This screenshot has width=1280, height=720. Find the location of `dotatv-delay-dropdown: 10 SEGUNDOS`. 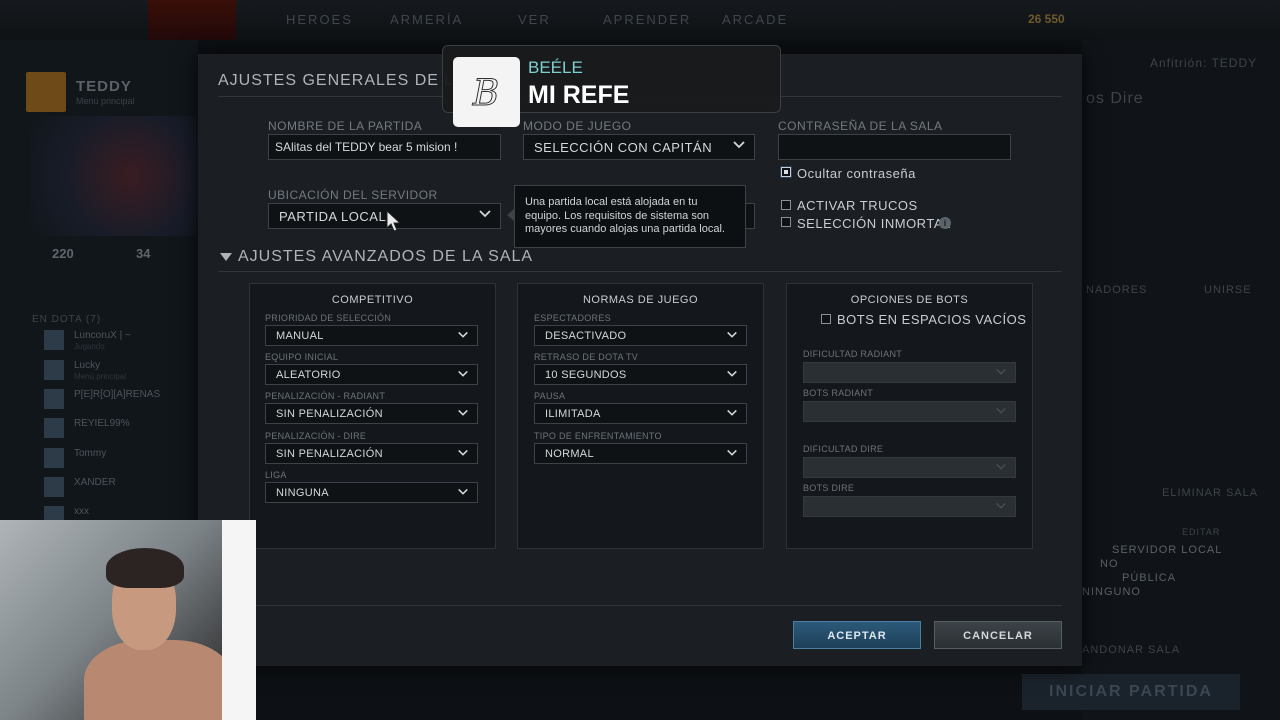

dotatv-delay-dropdown: 10 SEGUNDOS is located at coordinates (640, 374).